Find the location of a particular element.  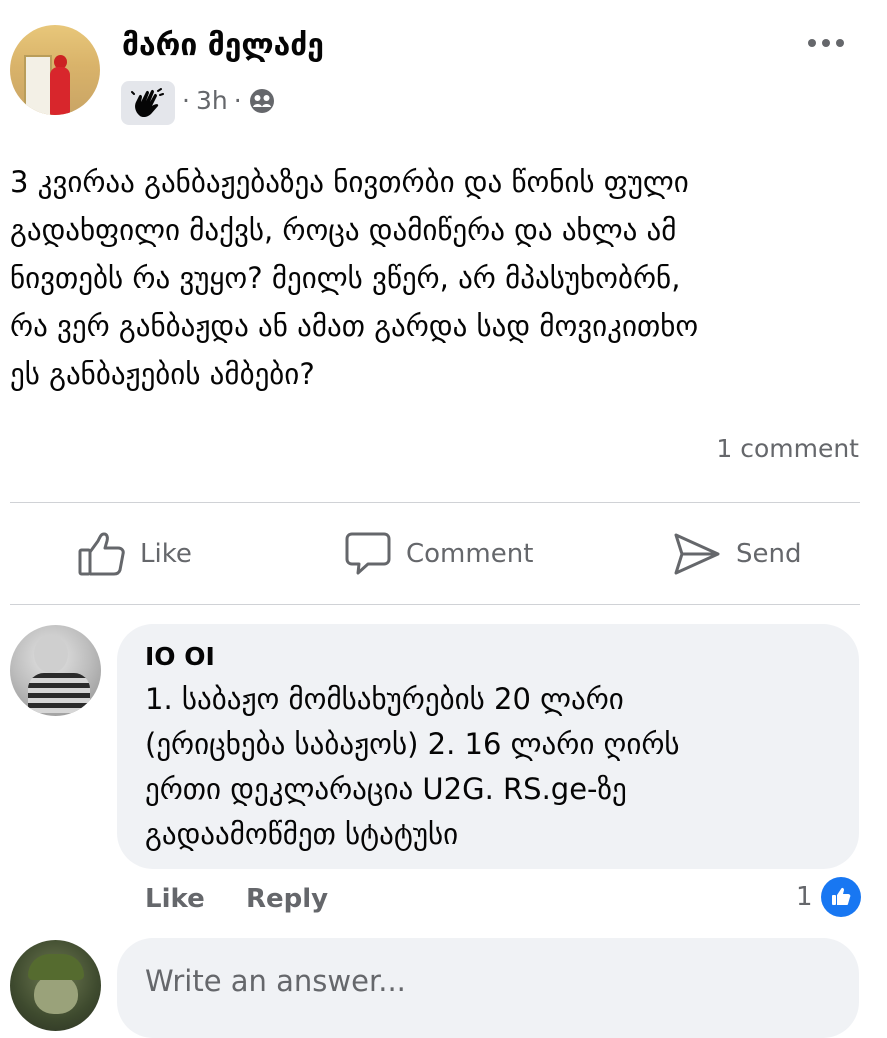

like-label: Like is located at coordinates (166, 554).